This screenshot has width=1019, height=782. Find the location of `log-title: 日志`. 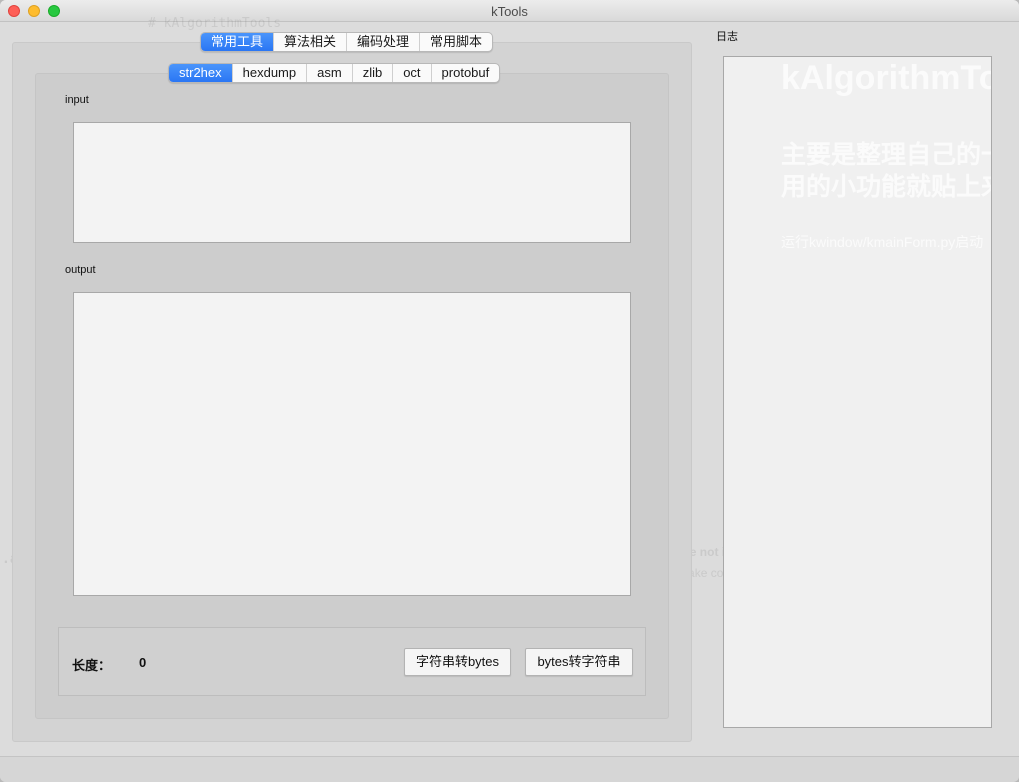

log-title: 日志 is located at coordinates (727, 37).